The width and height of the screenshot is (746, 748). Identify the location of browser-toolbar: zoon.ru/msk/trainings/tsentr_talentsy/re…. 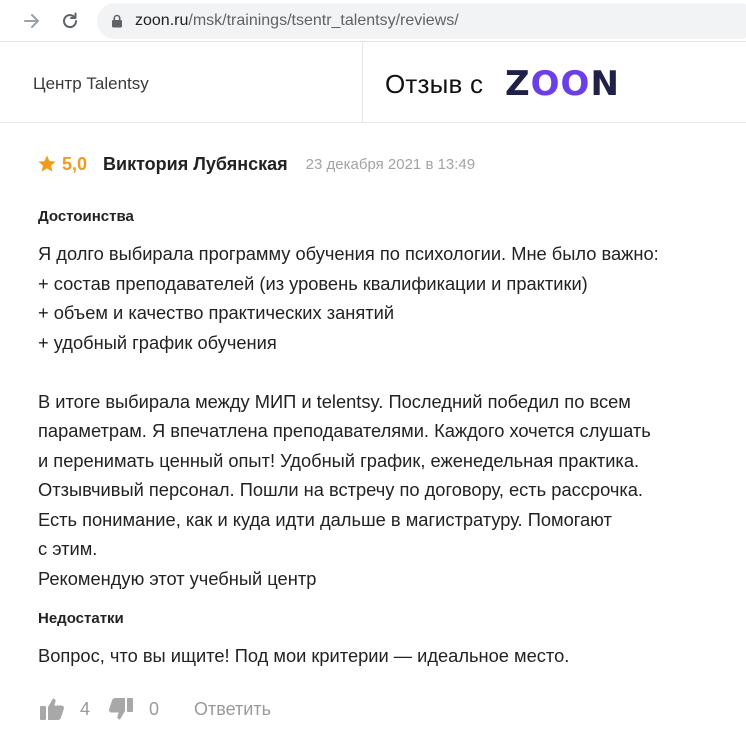
(373, 21).